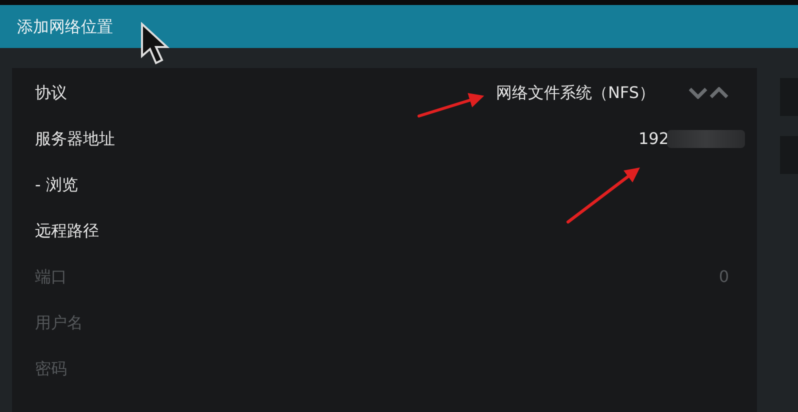 The image size is (798, 412). I want to click on annotation-arrow, so click(451, 105).